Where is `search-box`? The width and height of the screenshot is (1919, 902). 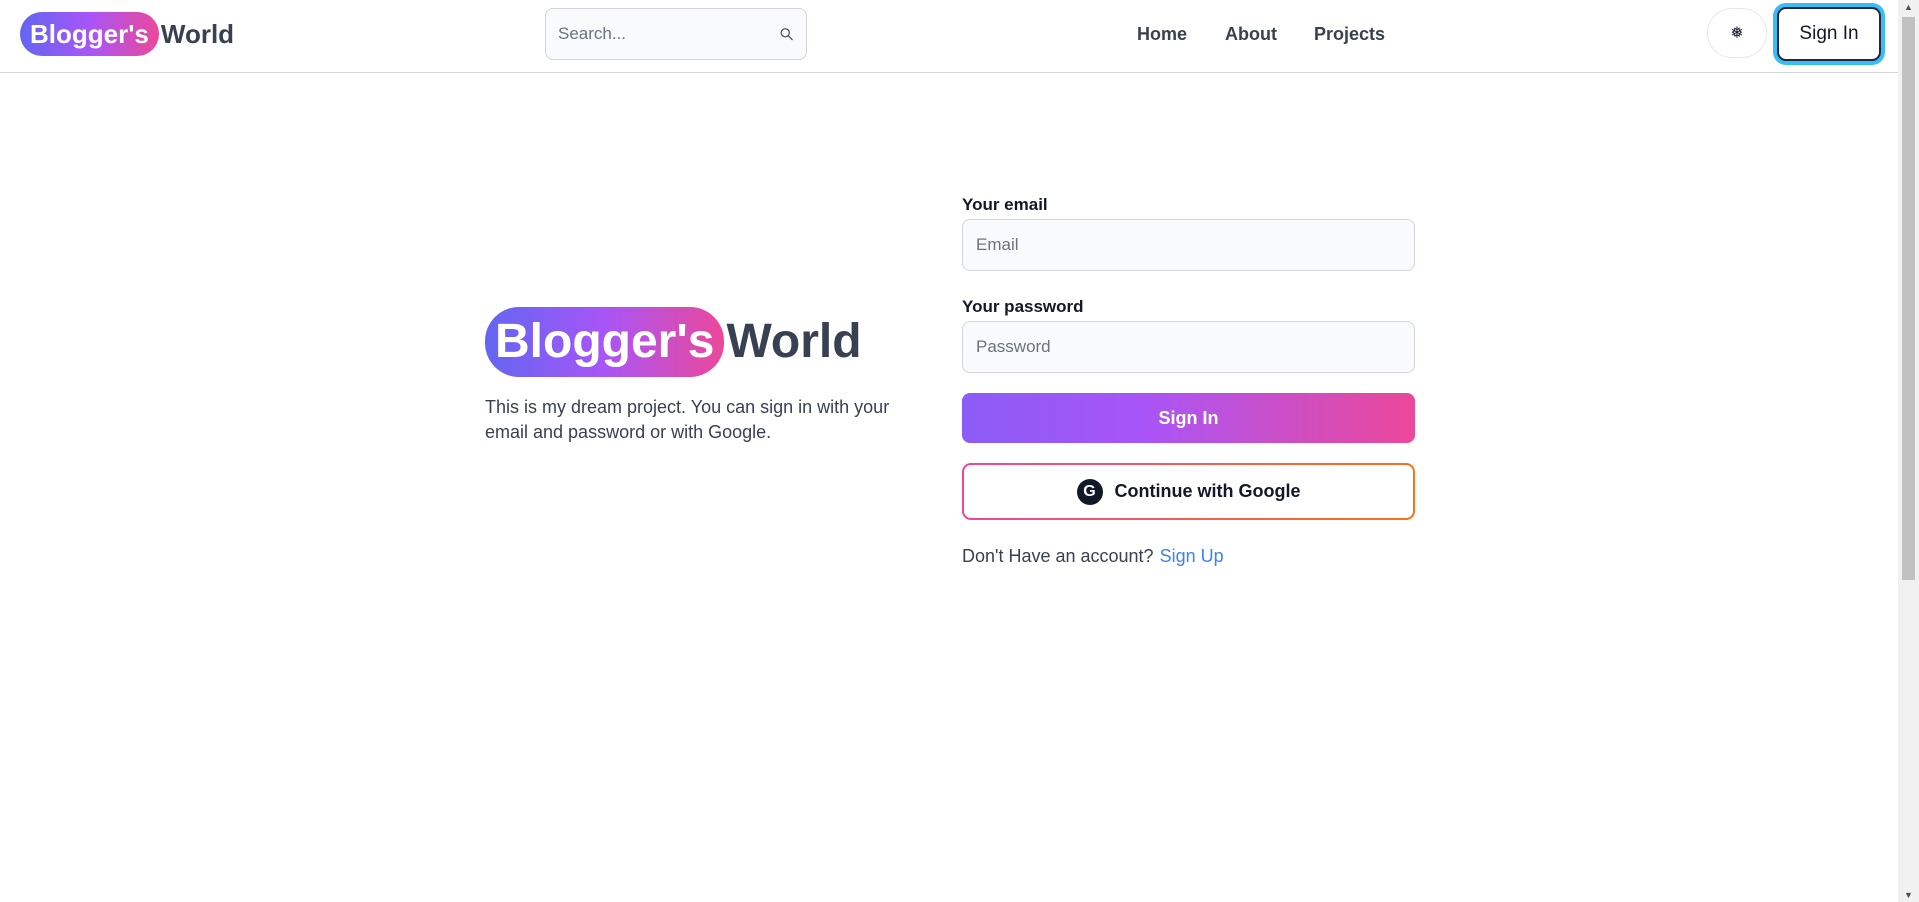 search-box is located at coordinates (676, 34).